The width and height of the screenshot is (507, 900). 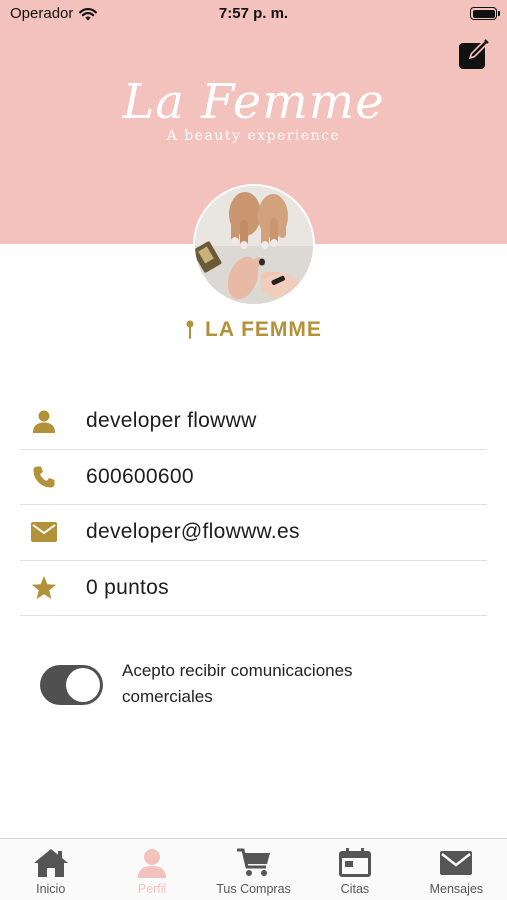 I want to click on tab-label: Inicio, so click(x=51, y=889).